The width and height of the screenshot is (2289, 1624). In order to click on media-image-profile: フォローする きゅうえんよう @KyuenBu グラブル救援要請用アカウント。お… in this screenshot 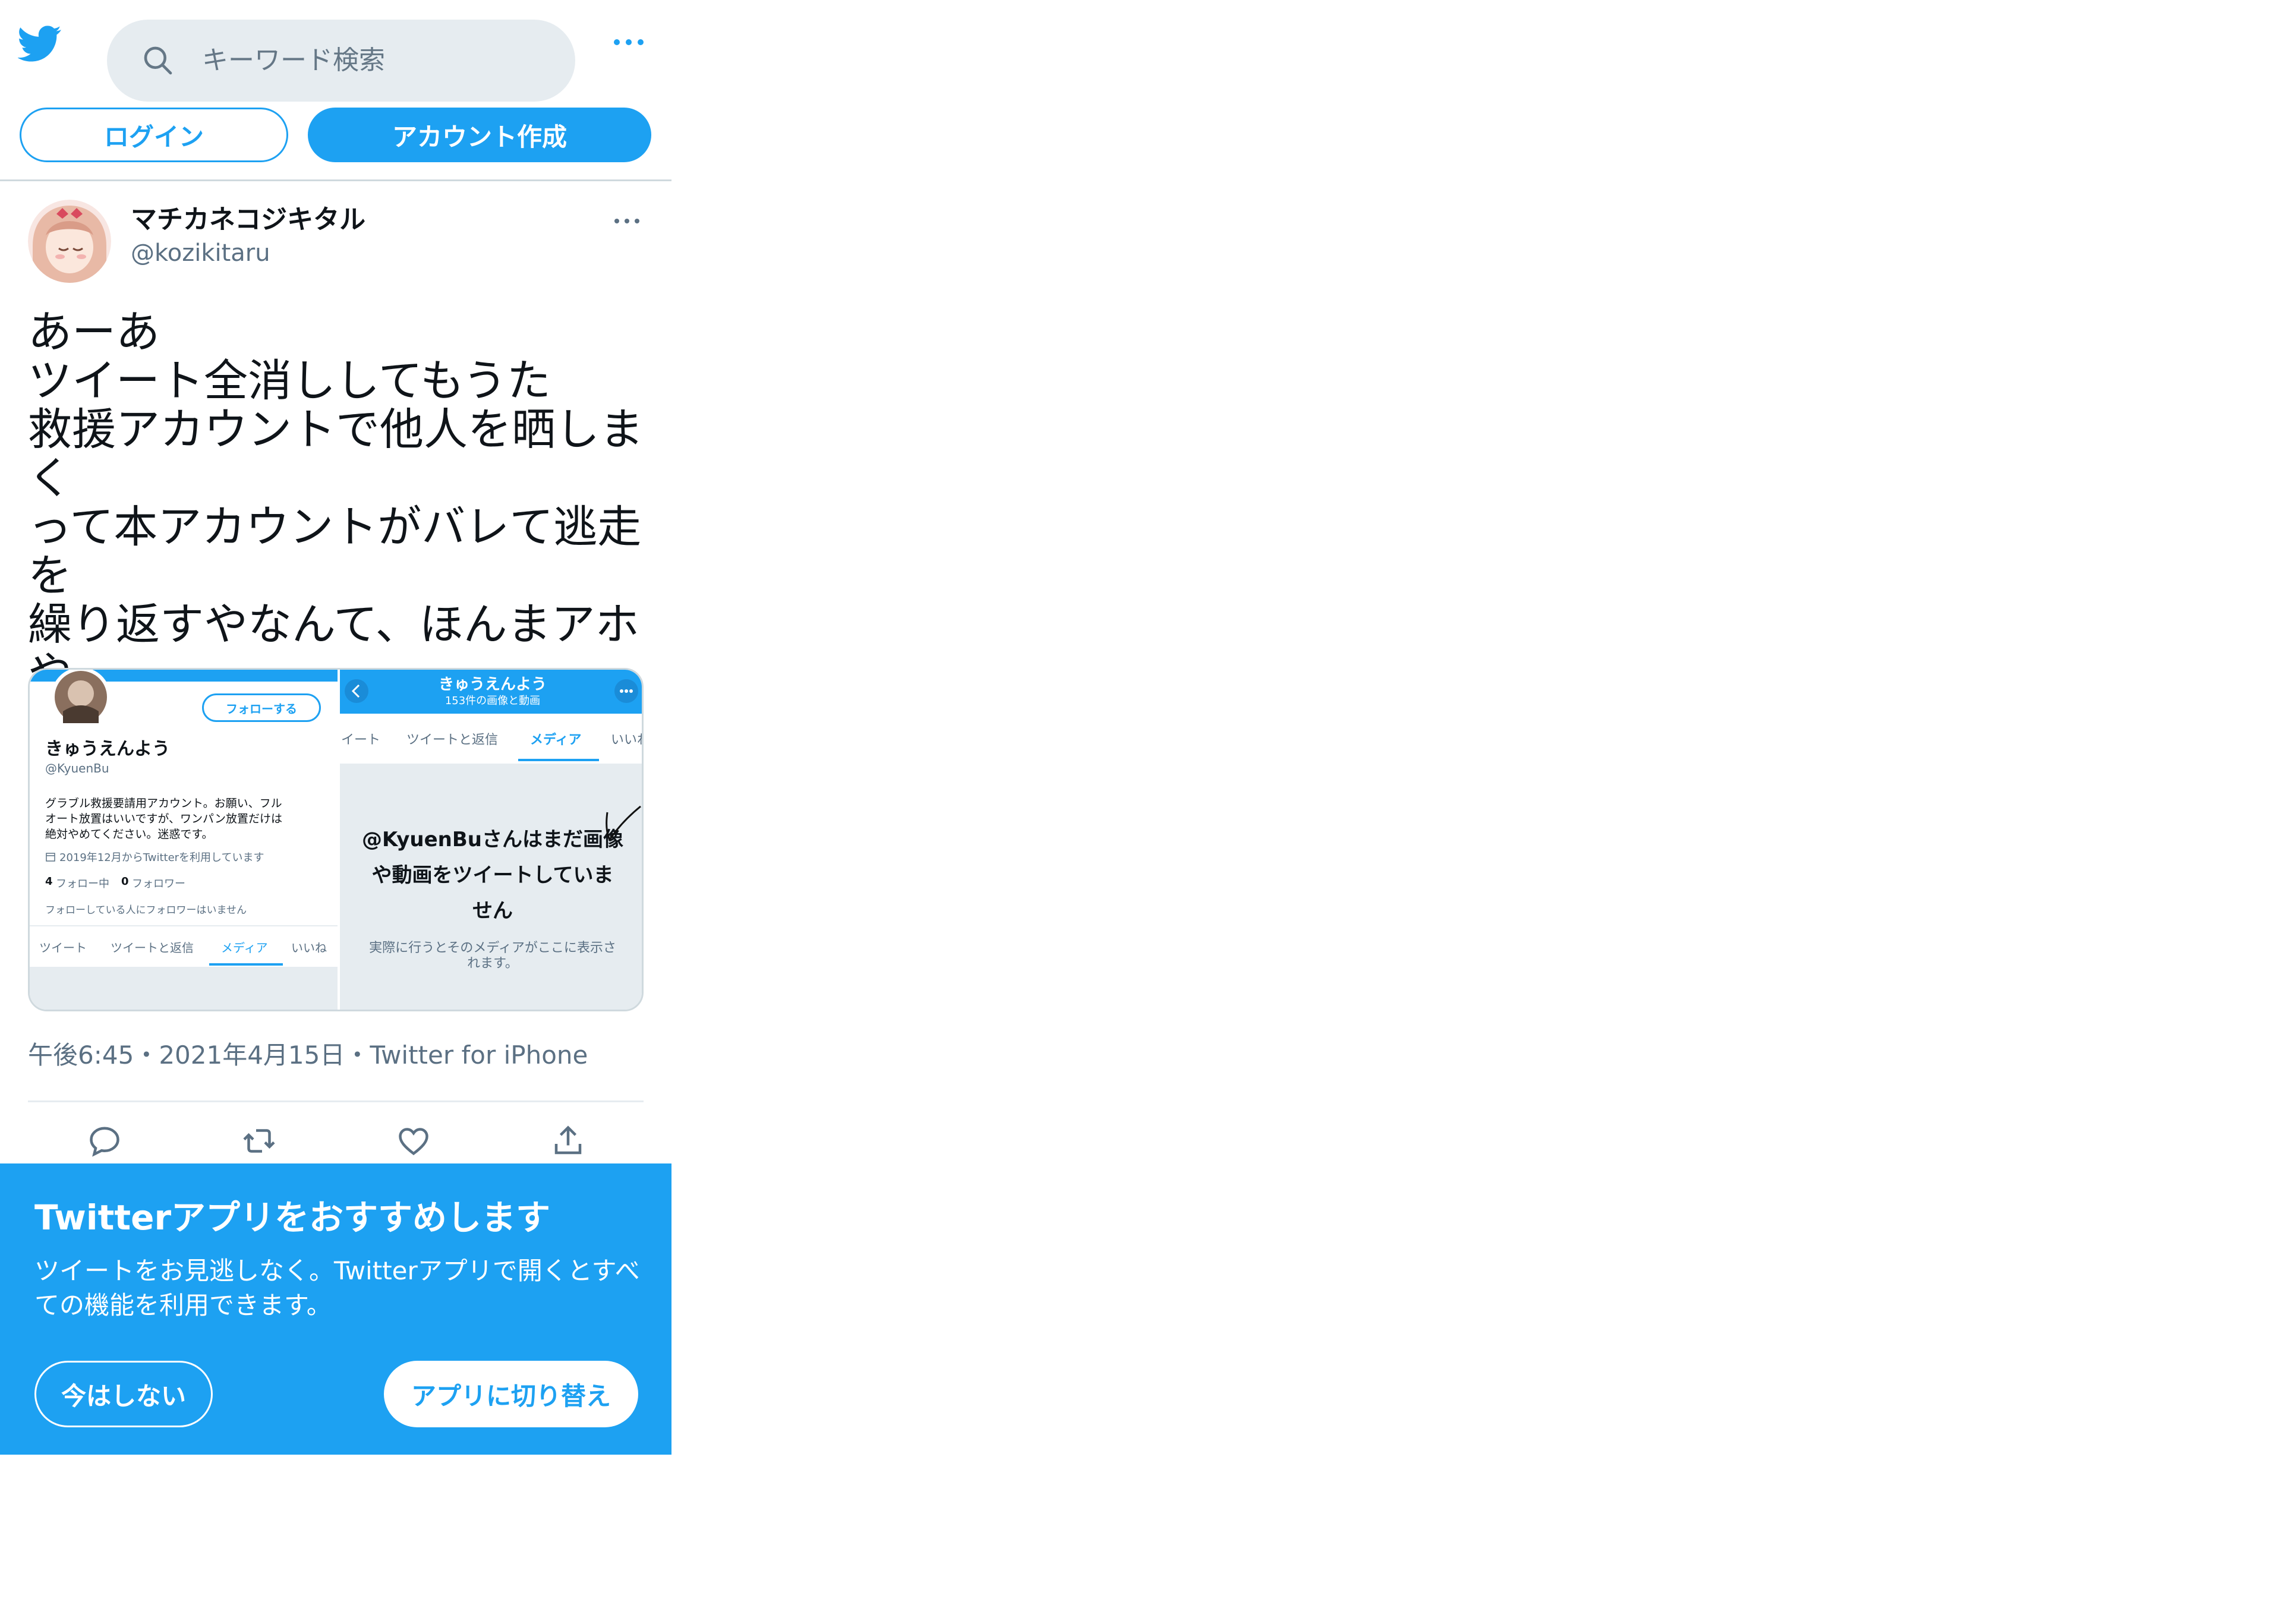, I will do `click(184, 840)`.